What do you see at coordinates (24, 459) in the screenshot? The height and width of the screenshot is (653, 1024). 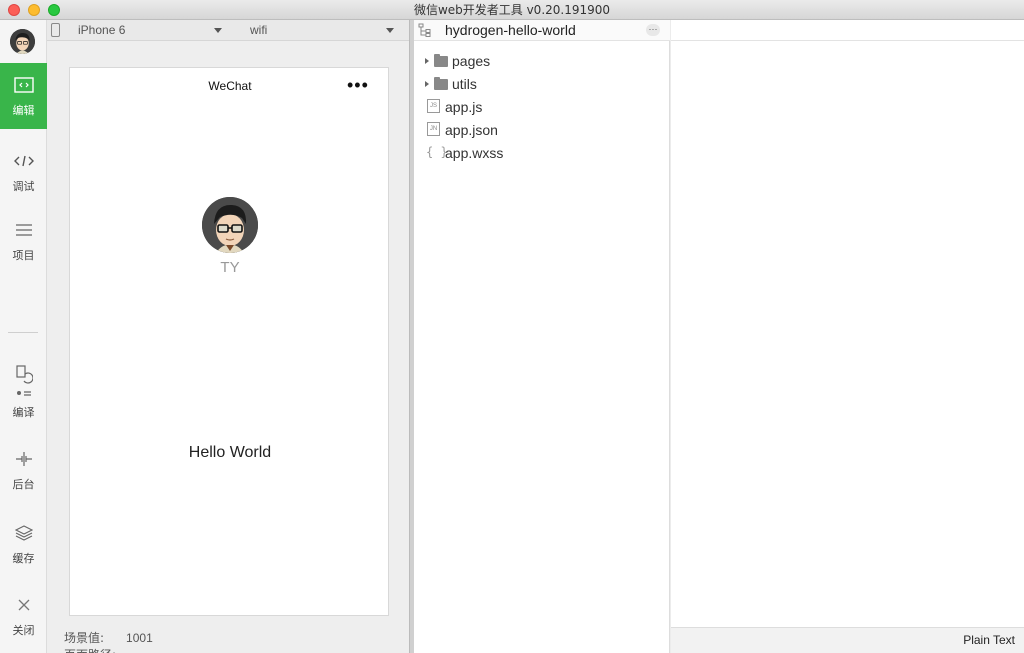 I see `background-icon` at bounding box center [24, 459].